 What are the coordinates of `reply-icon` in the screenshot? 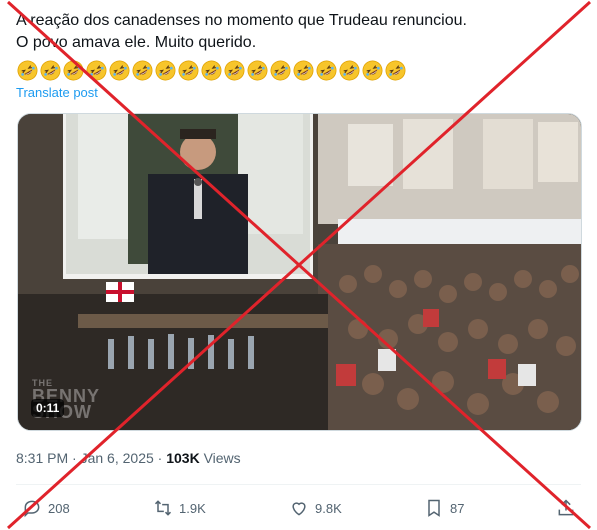 It's located at (32, 509).